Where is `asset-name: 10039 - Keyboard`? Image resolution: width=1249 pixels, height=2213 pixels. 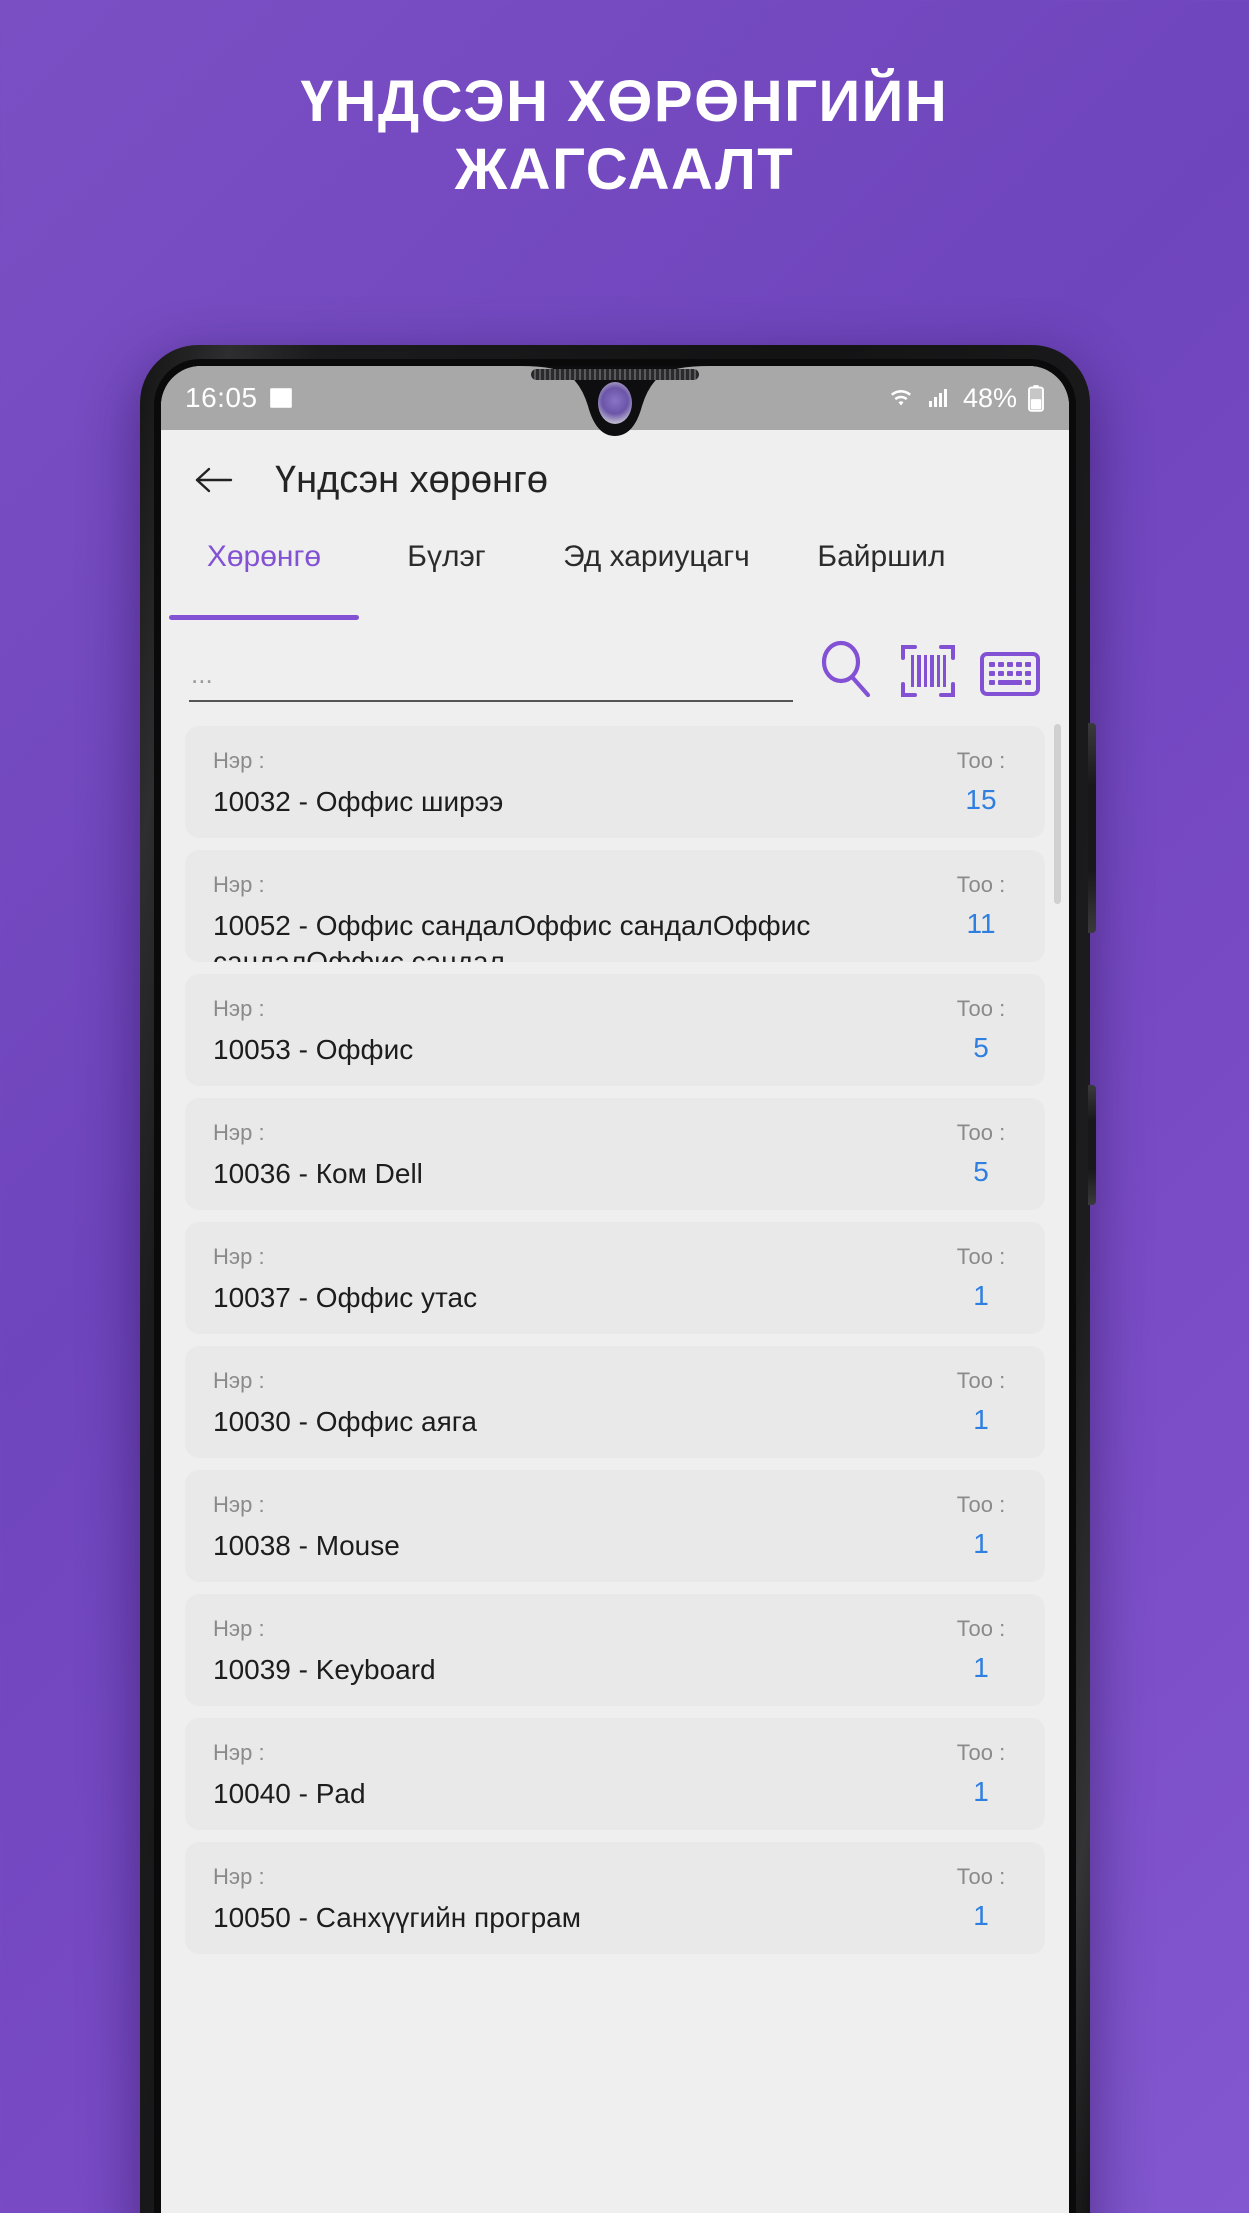
asset-name: 10039 - Keyboard is located at coordinates (324, 1669).